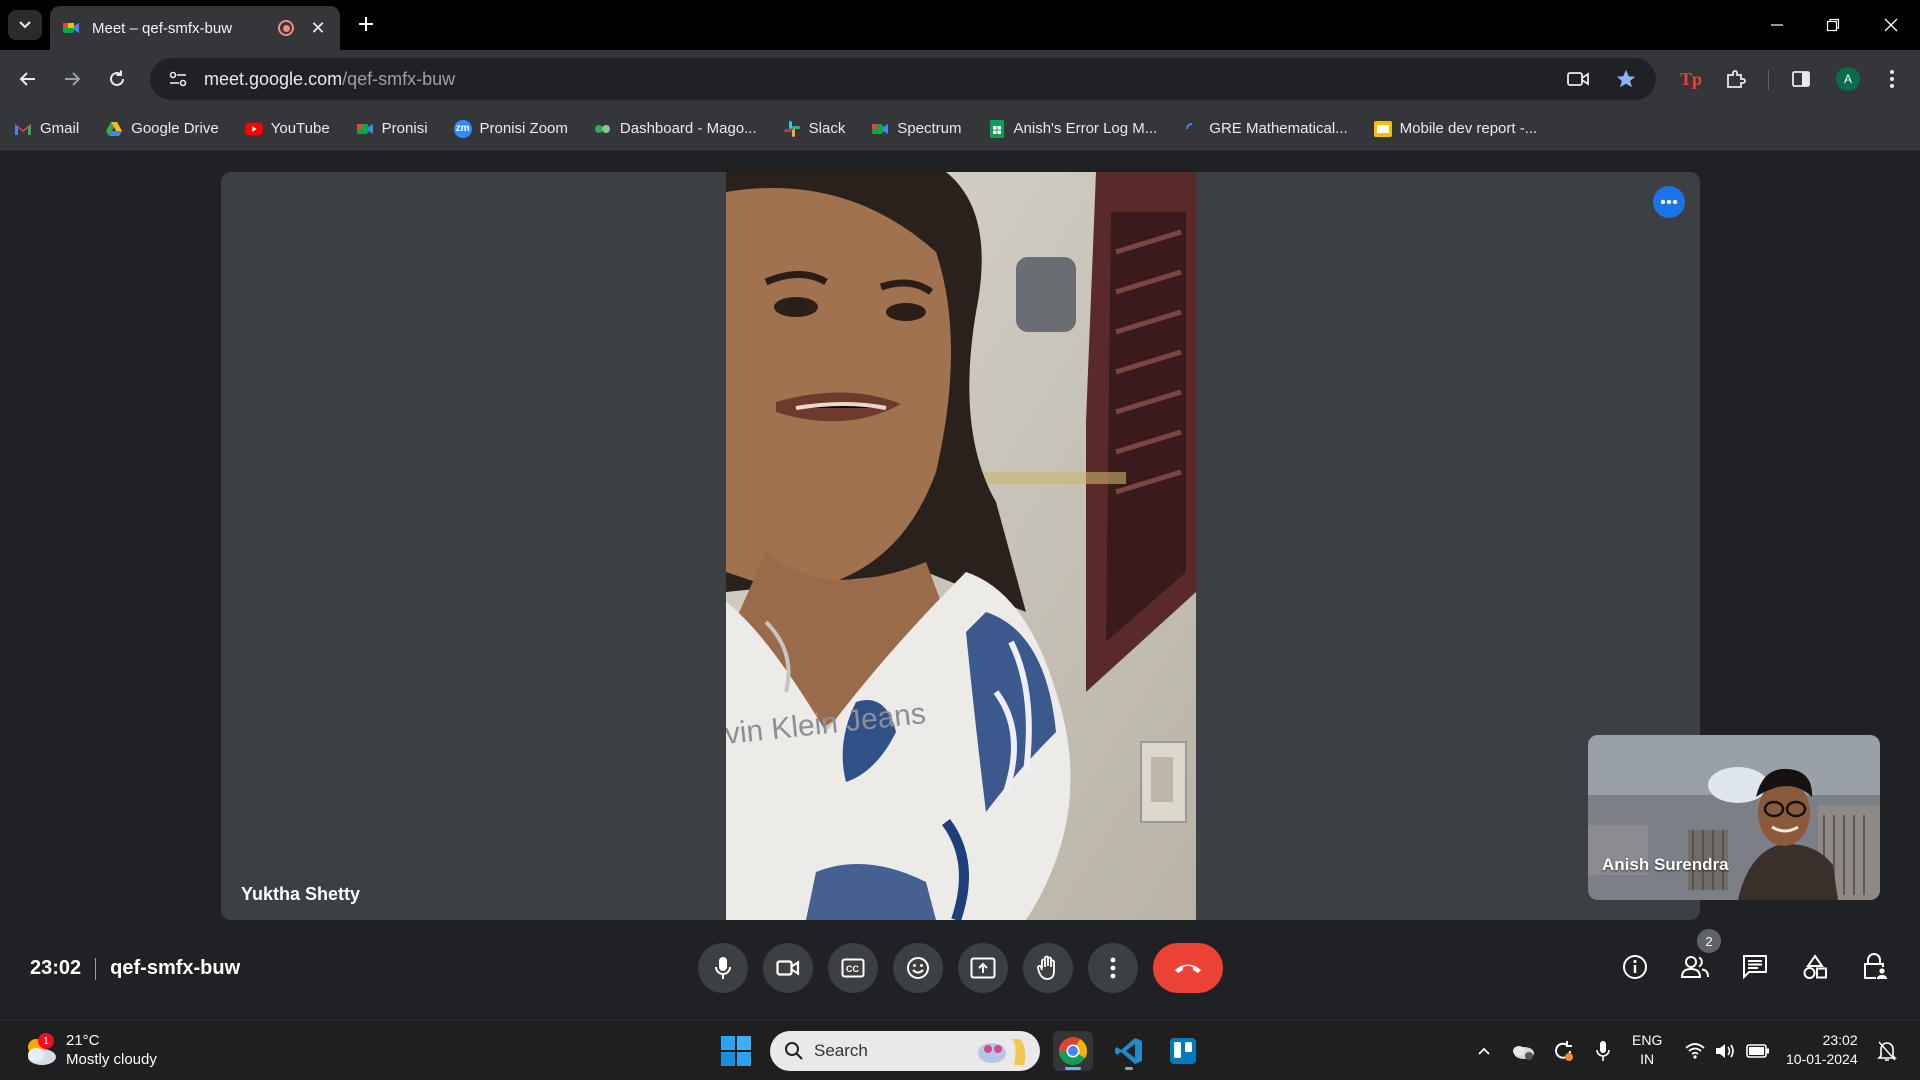  I want to click on camera-button, so click(788, 968).